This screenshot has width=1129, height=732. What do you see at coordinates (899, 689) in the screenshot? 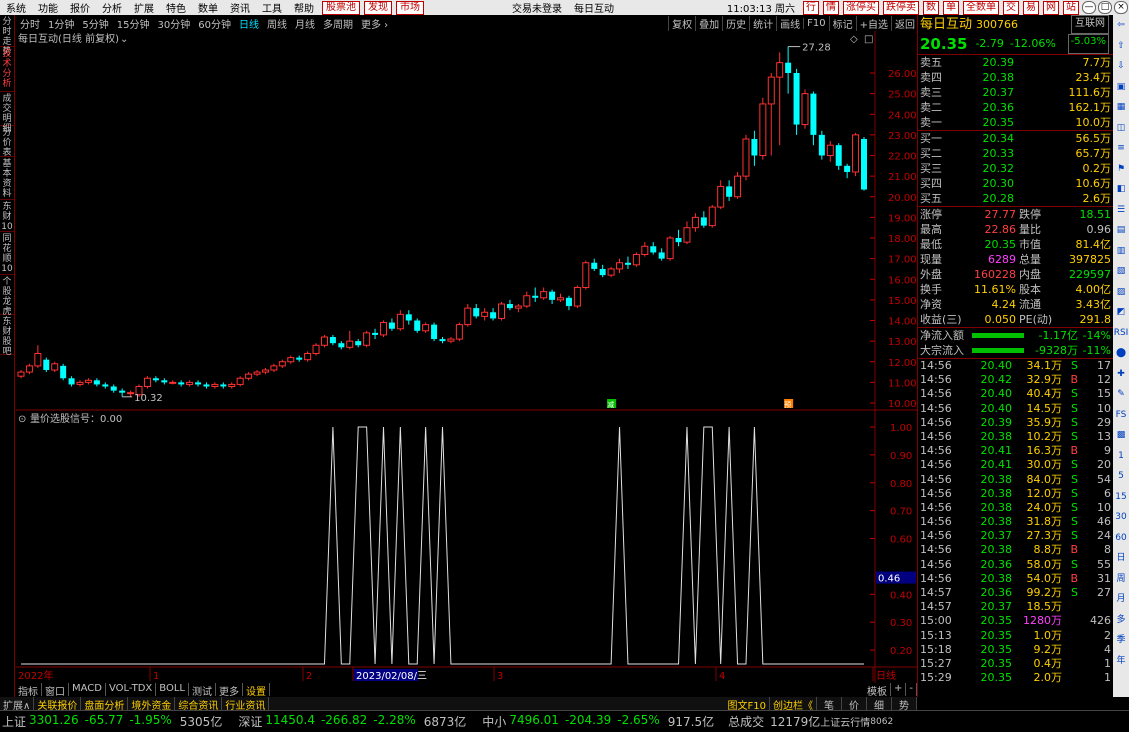
I see `template-control-1: +` at bounding box center [899, 689].